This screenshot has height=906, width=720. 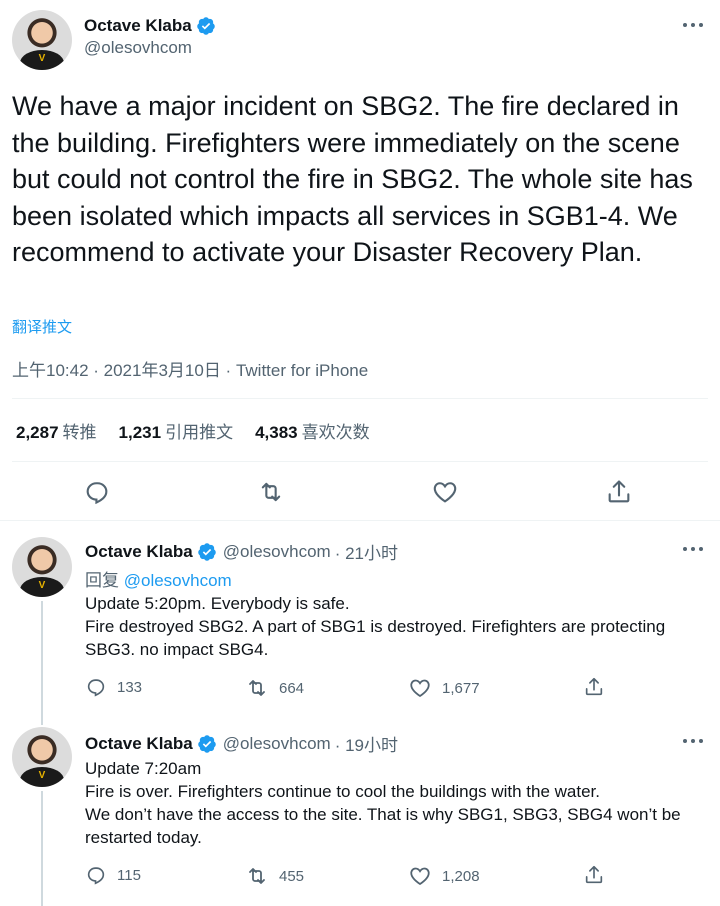 What do you see at coordinates (292, 688) in the screenshot?
I see `retweet-count: 664` at bounding box center [292, 688].